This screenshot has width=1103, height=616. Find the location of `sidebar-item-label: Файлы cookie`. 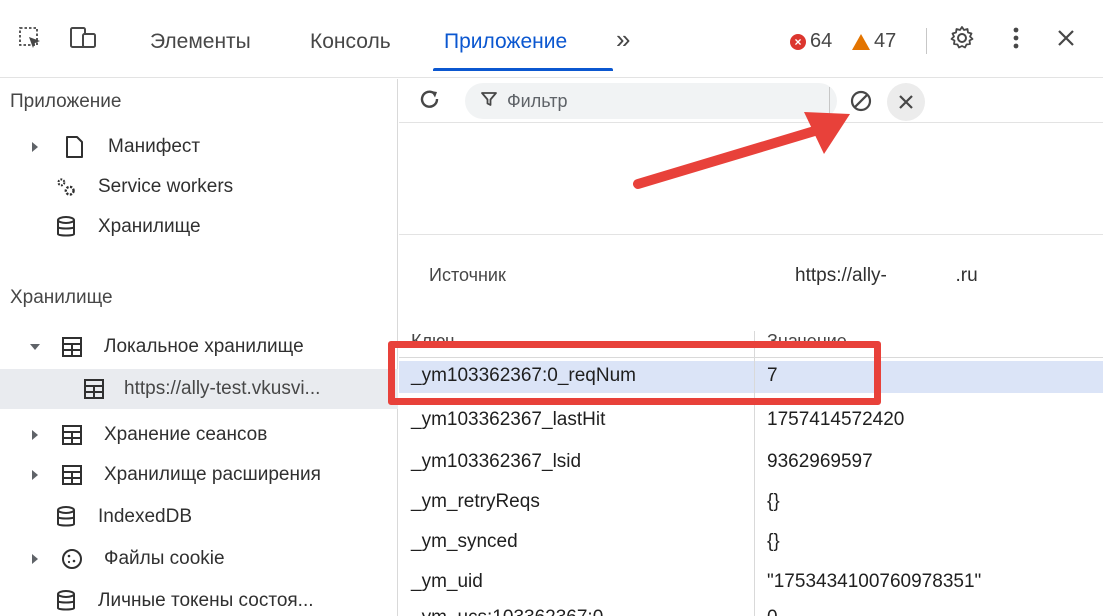

sidebar-item-label: Файлы cookie is located at coordinates (164, 558).